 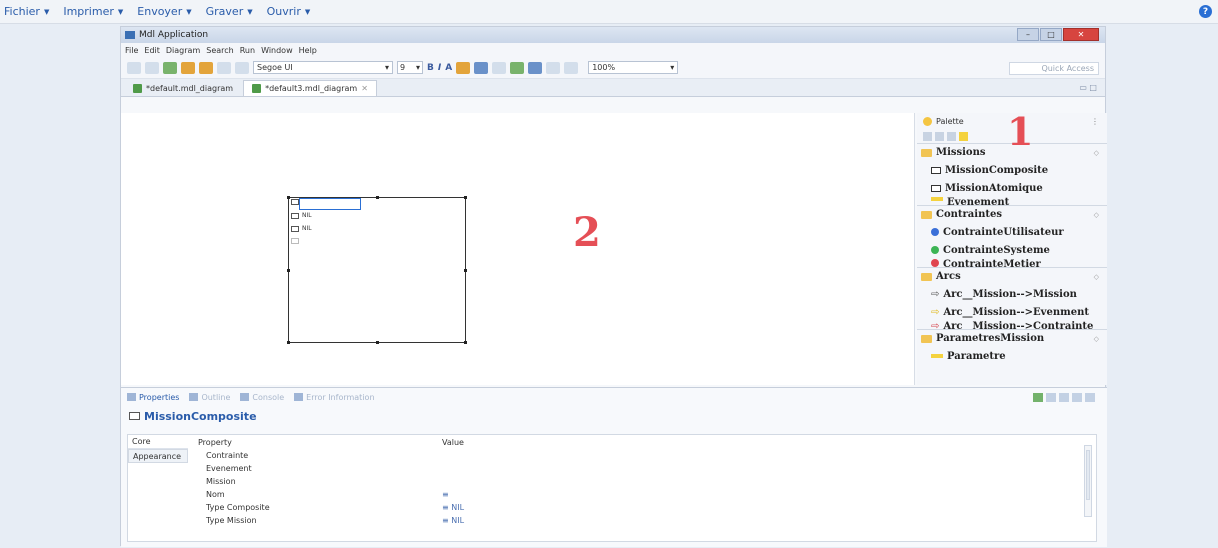 I want to click on table-row: Type Mission ≡ NIL, so click(x=639, y=520).